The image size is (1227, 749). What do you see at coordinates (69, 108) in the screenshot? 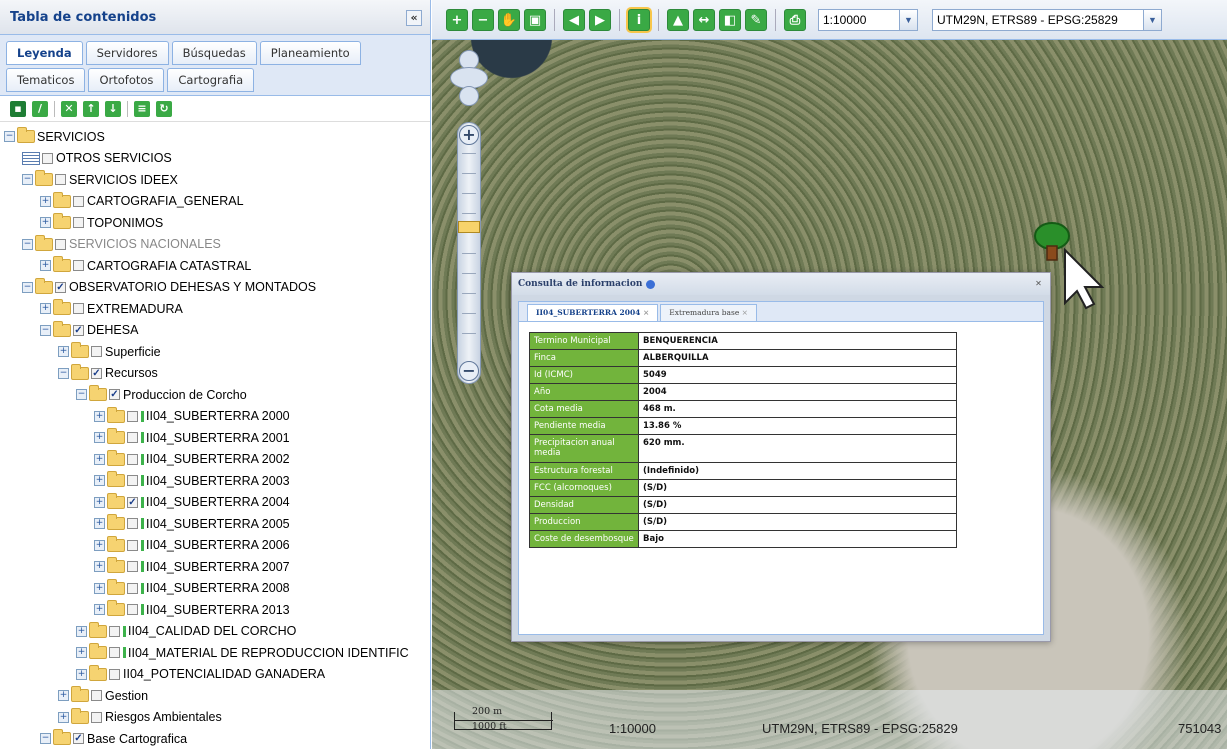
I see `remove-layer-icon: ✕` at bounding box center [69, 108].